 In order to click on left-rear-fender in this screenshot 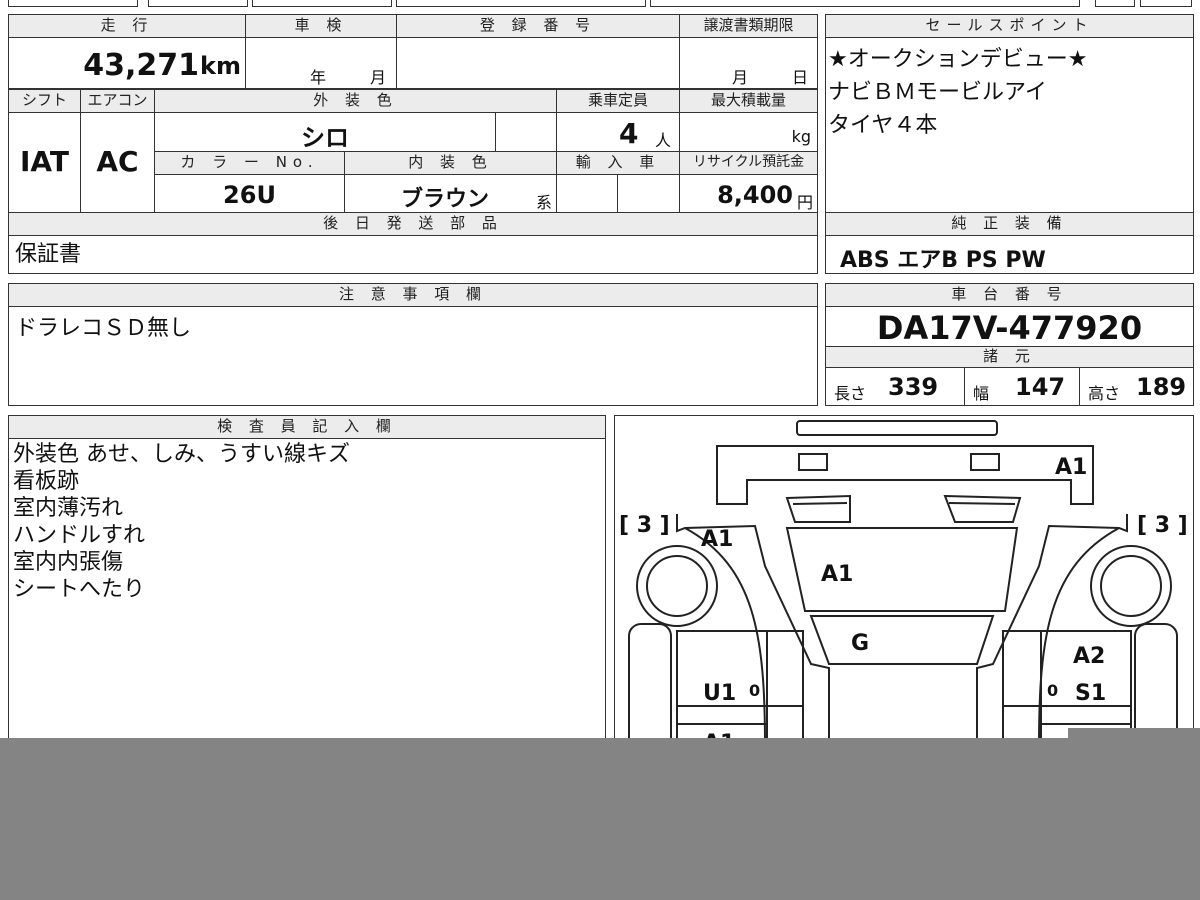, I will do `click(650, 689)`.